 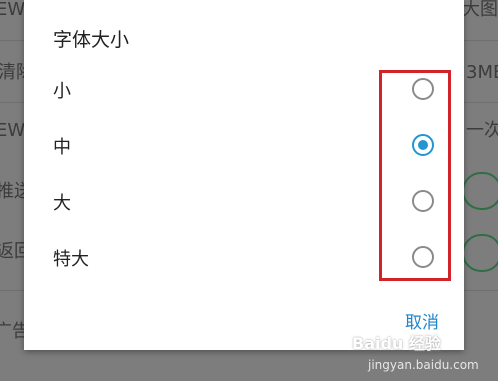 I want to click on option-label: 小, so click(x=62, y=91).